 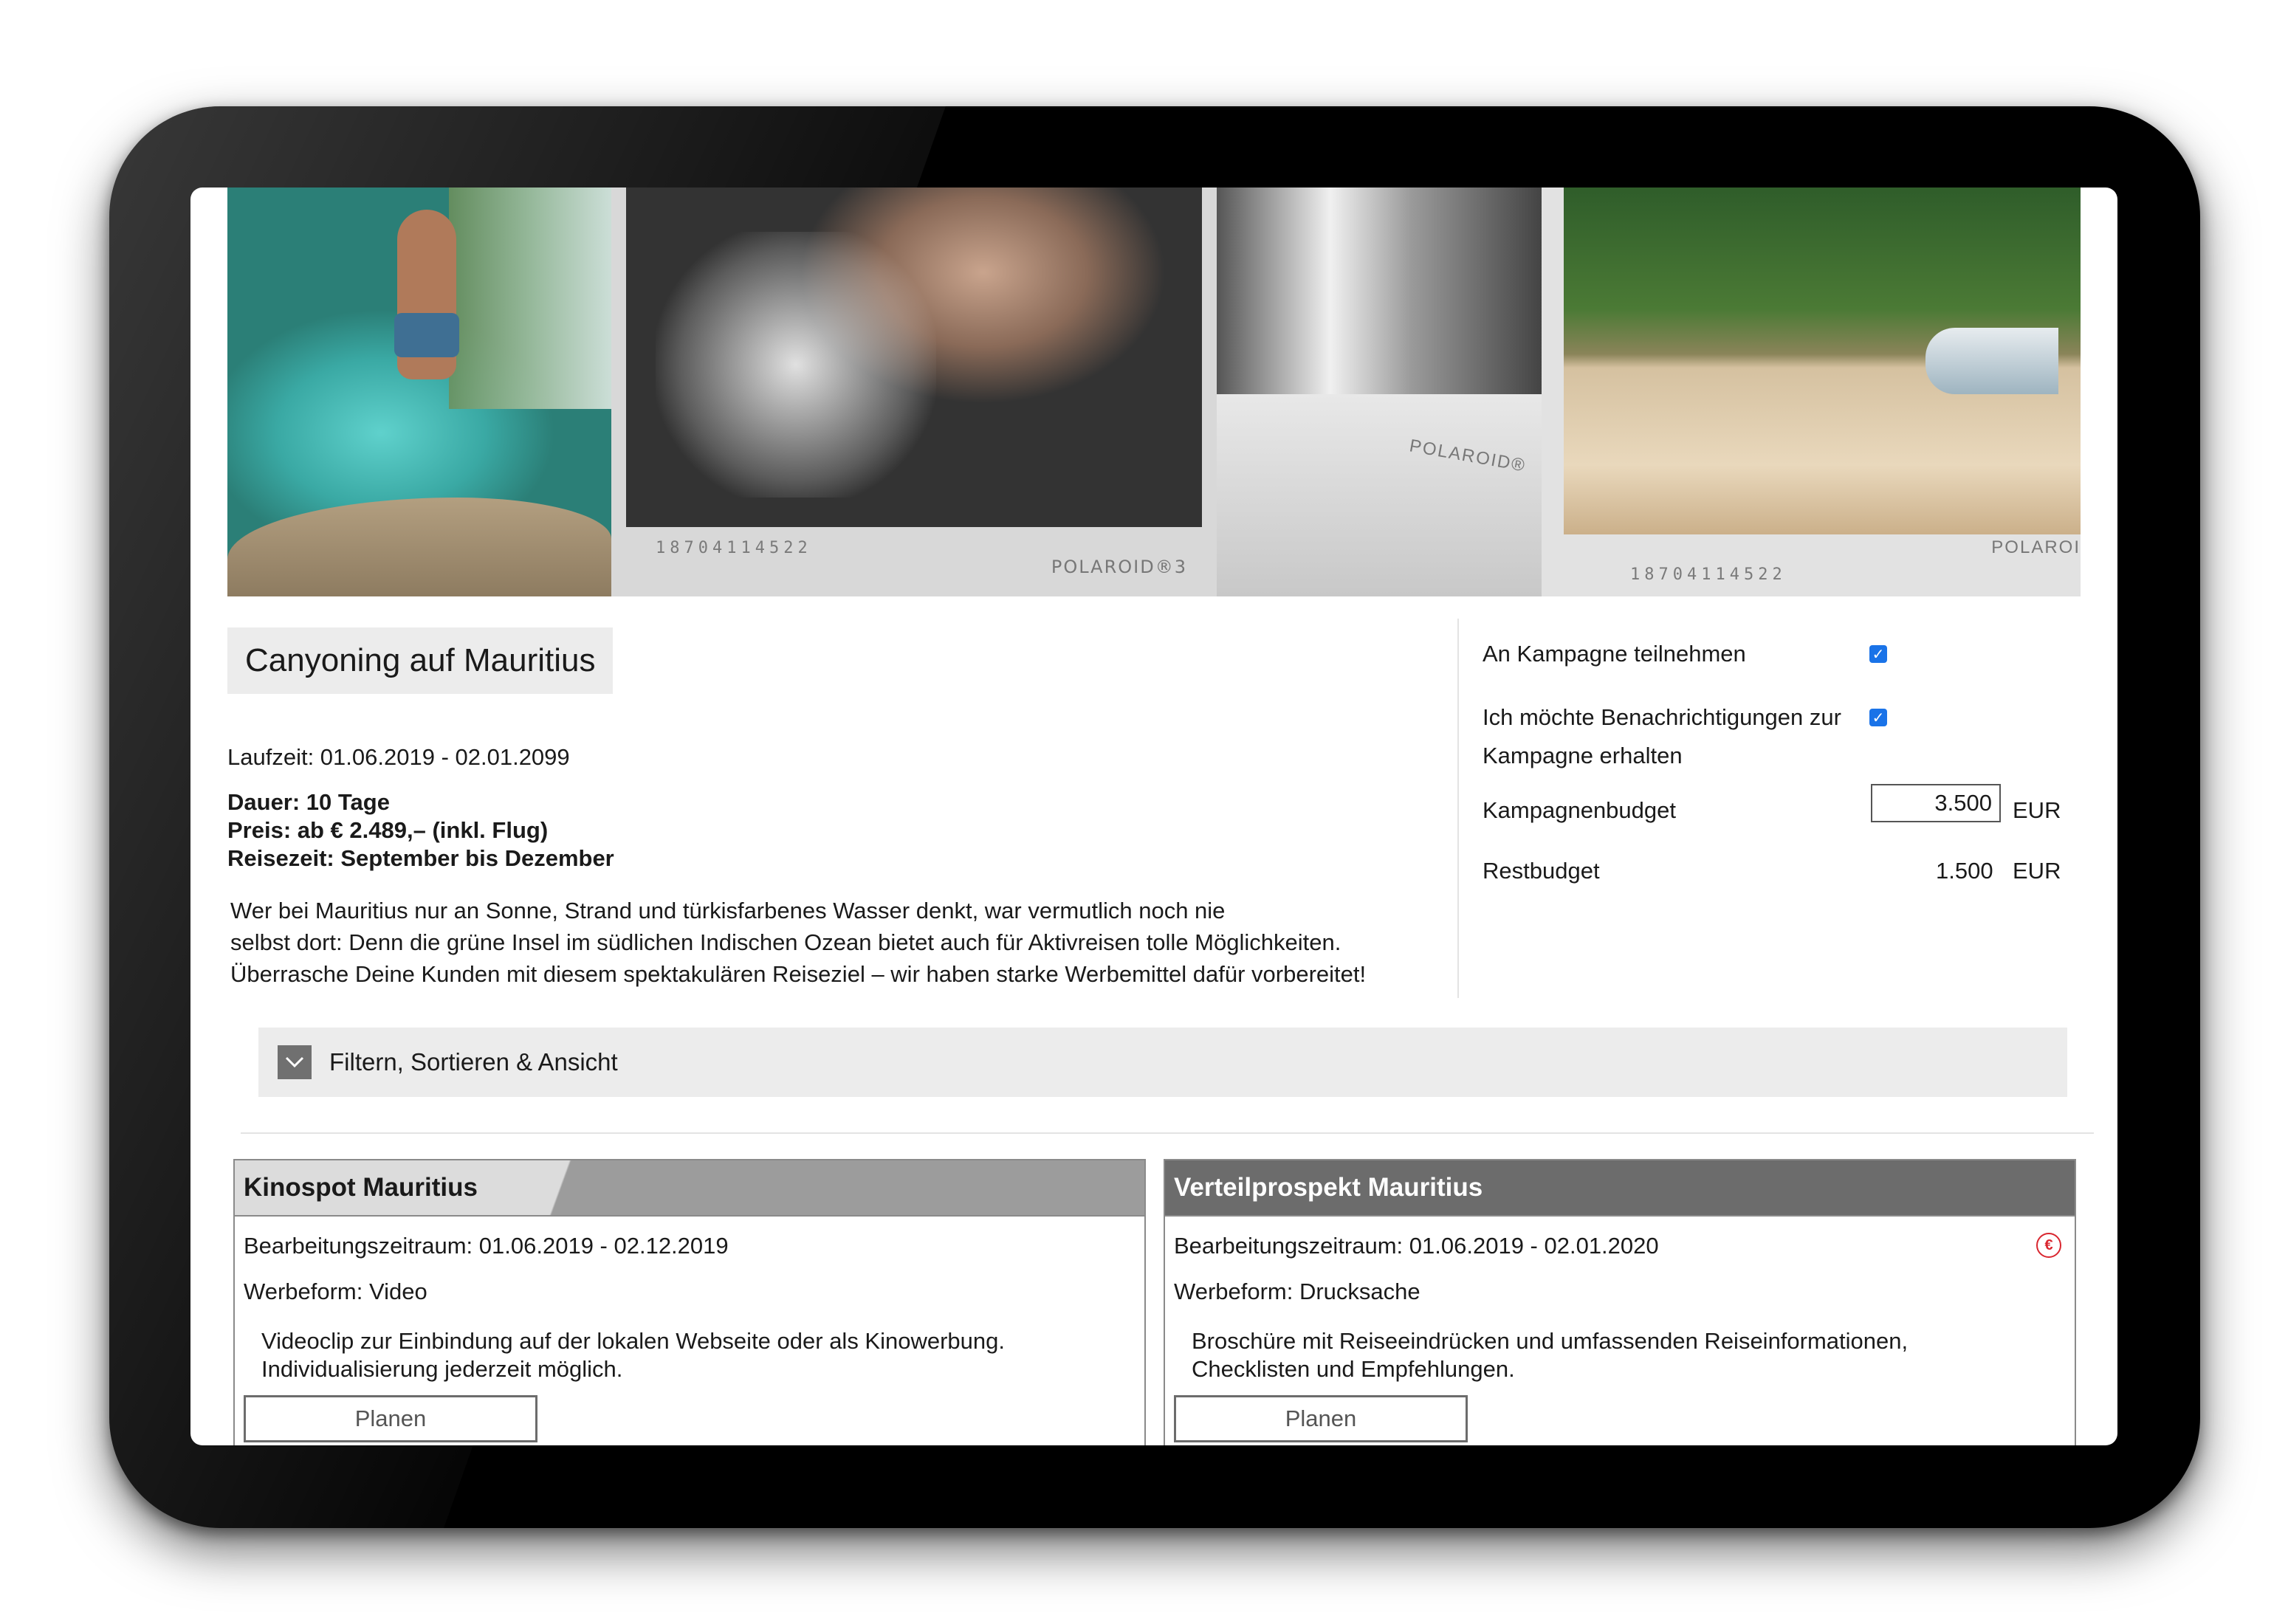 I want to click on chevron-down-icon, so click(x=295, y=1062).